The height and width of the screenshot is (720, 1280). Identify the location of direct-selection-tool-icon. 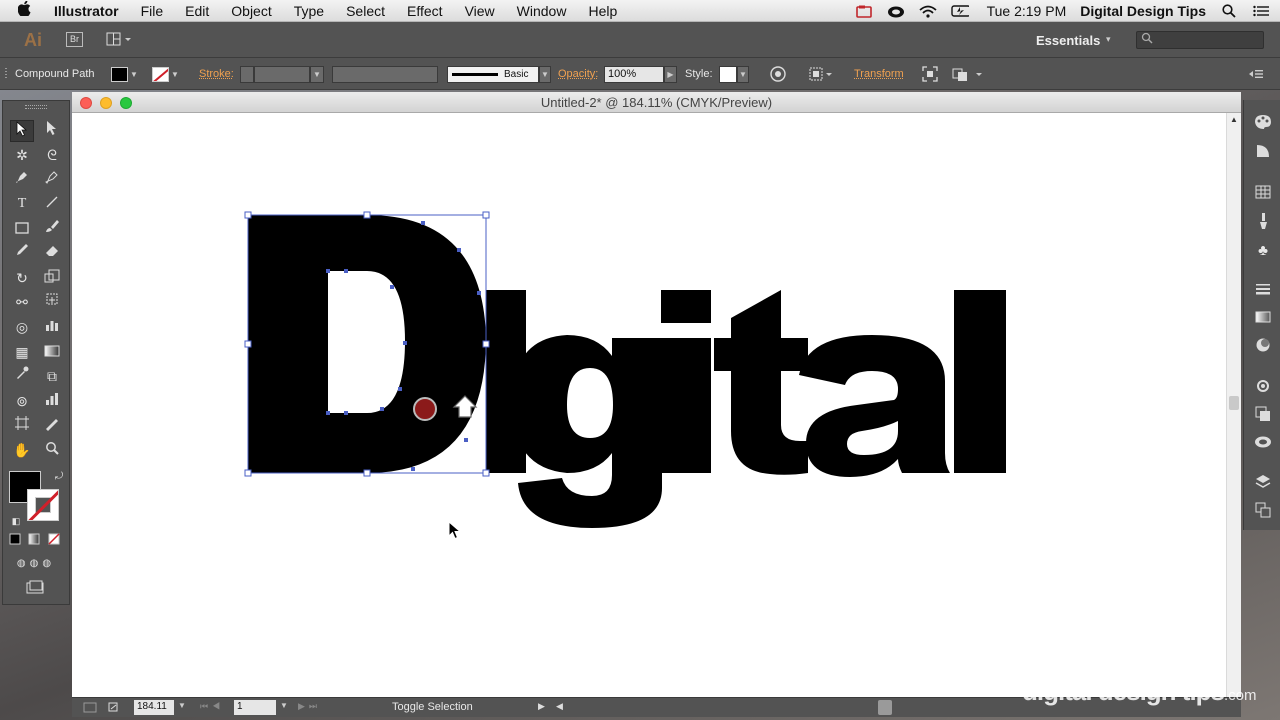
(52, 131).